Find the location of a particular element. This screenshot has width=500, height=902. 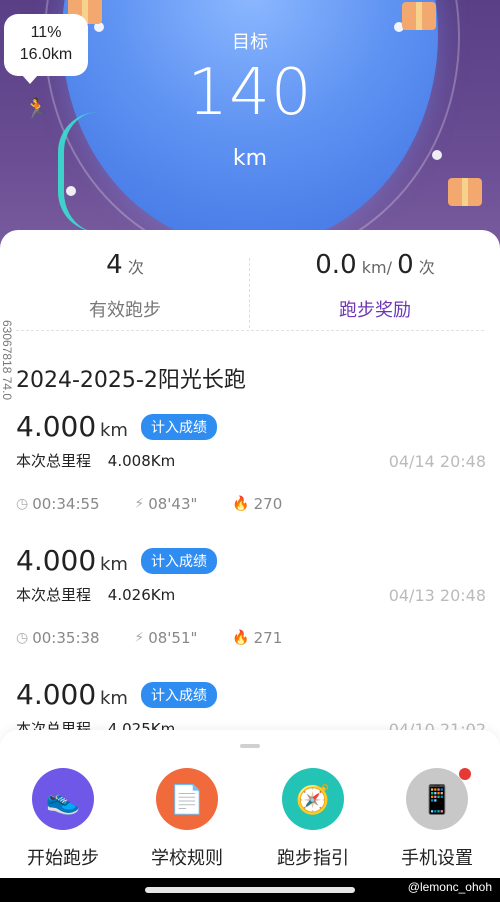

run-total-line: 本次总里程 4.008Km is located at coordinates (95, 460).